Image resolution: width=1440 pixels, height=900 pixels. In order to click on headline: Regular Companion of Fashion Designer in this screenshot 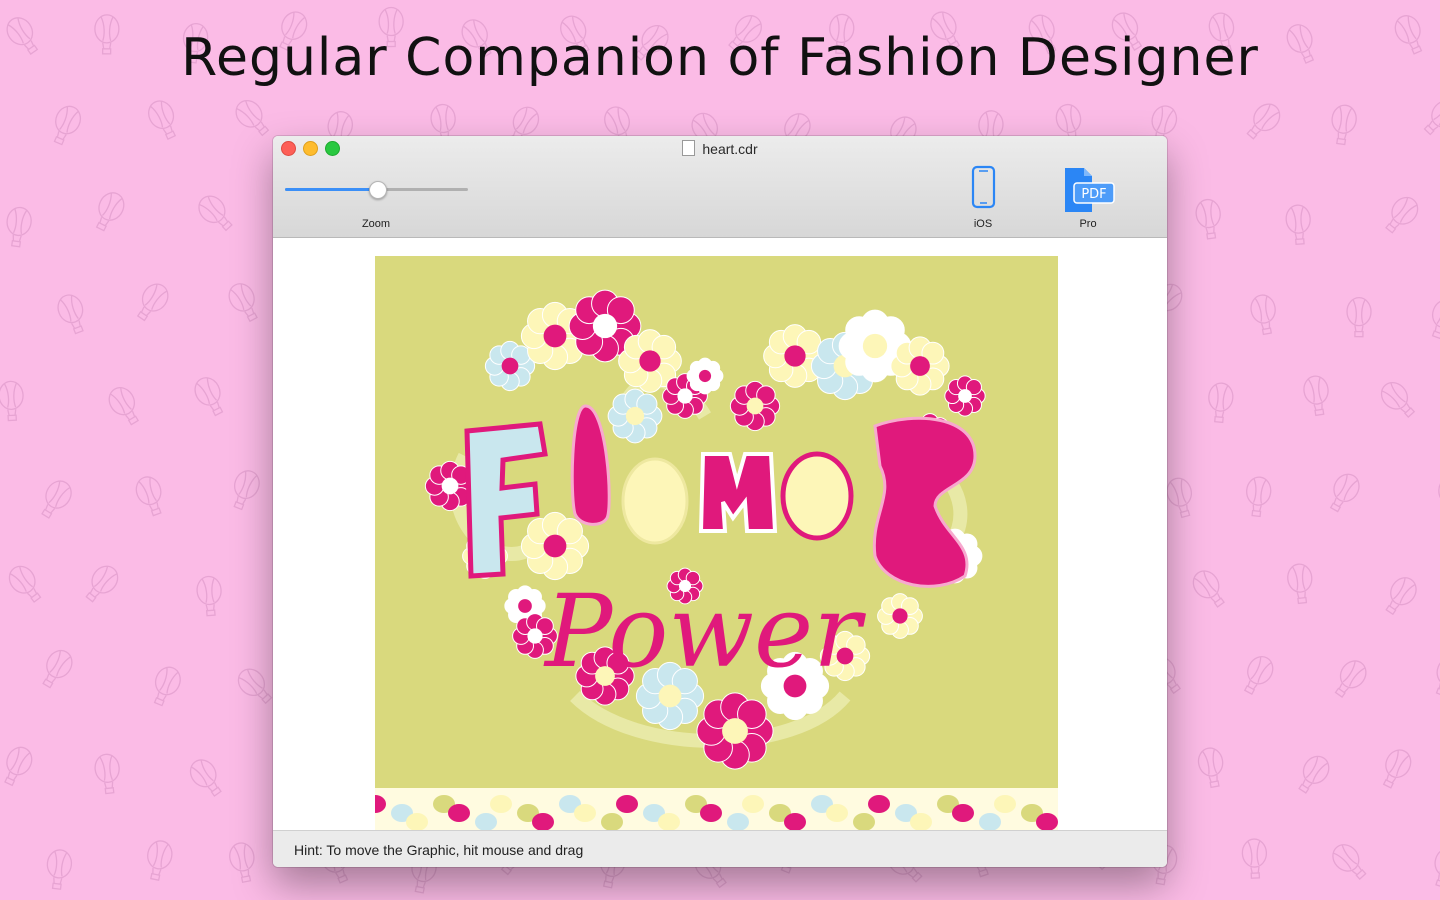, I will do `click(720, 58)`.